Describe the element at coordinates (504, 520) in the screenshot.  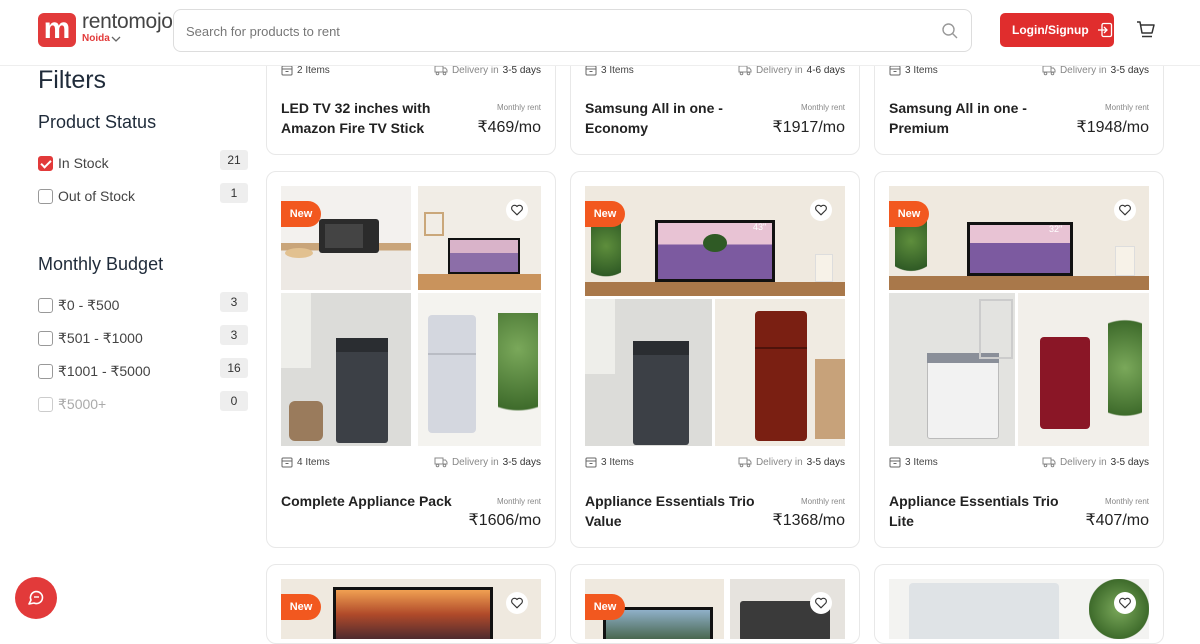
I see `product-price: ₹1606/mo` at that location.